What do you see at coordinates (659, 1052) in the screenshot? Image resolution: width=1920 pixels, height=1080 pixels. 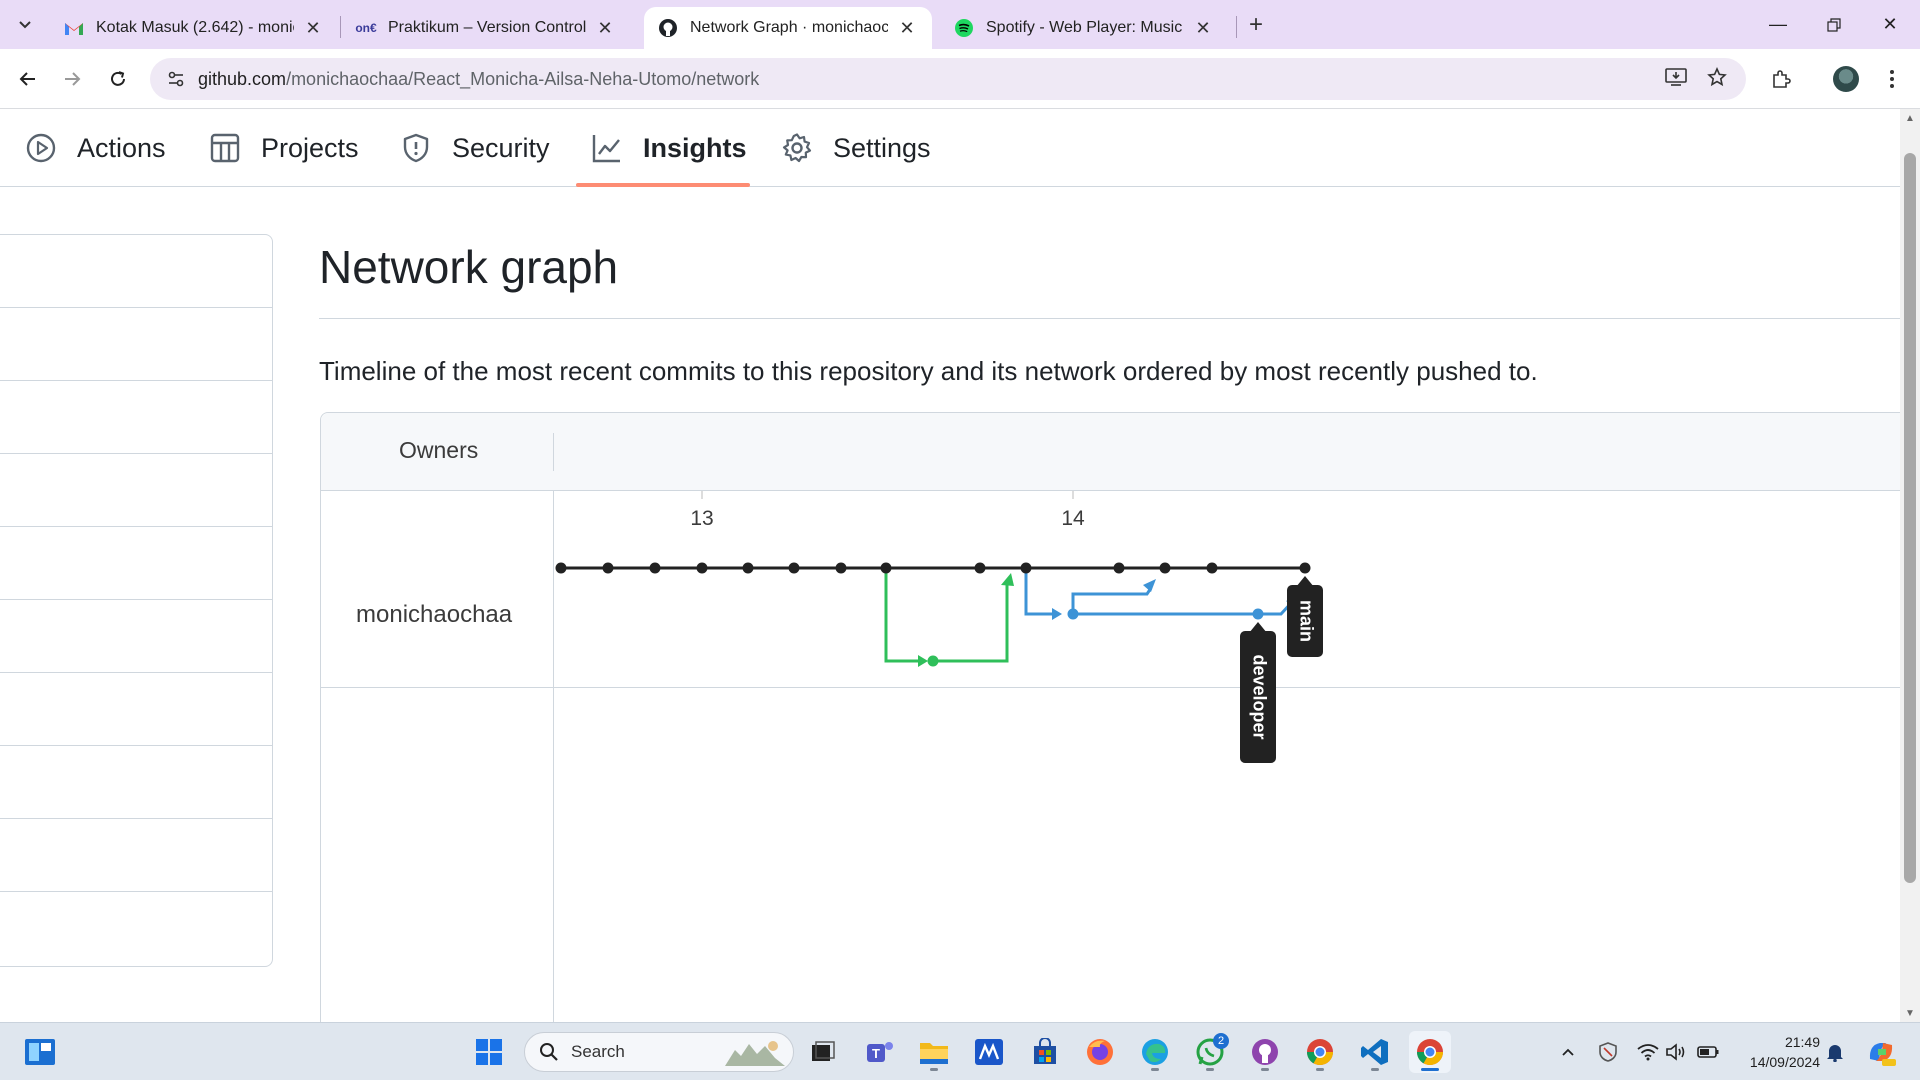 I see `taskbar-search: Search` at bounding box center [659, 1052].